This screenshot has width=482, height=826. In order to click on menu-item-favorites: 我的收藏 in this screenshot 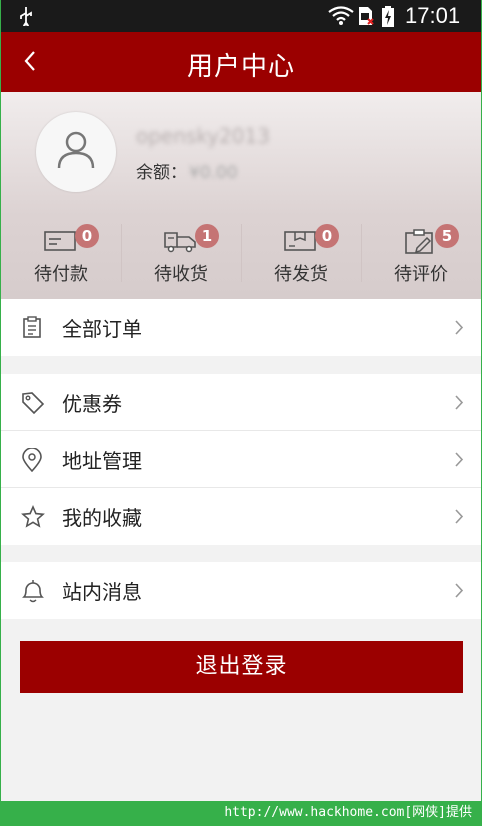, I will do `click(241, 516)`.